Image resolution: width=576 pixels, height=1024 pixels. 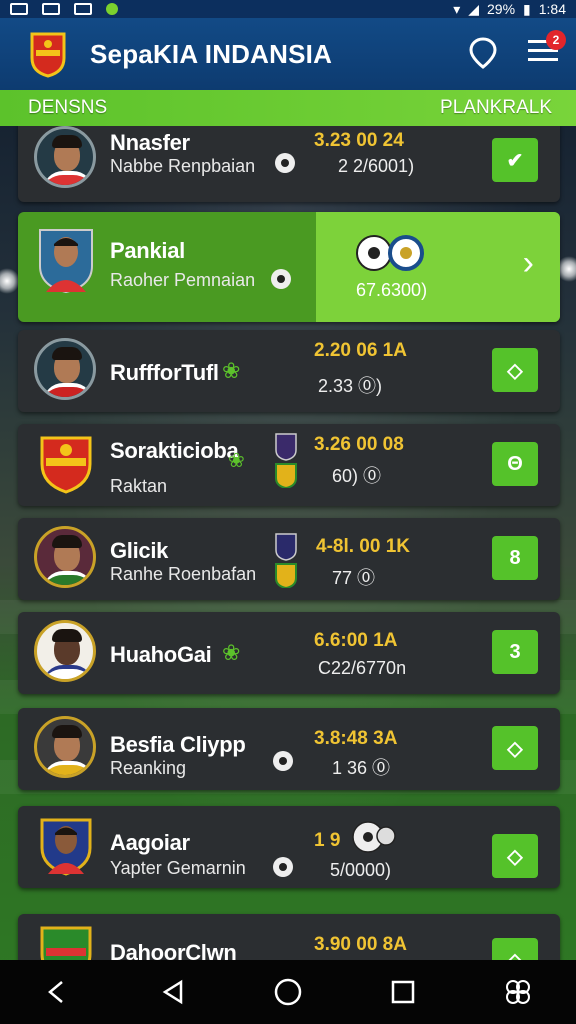 What do you see at coordinates (360, 944) in the screenshot?
I see `player-stat-primary: 3.90 00 8A` at bounding box center [360, 944].